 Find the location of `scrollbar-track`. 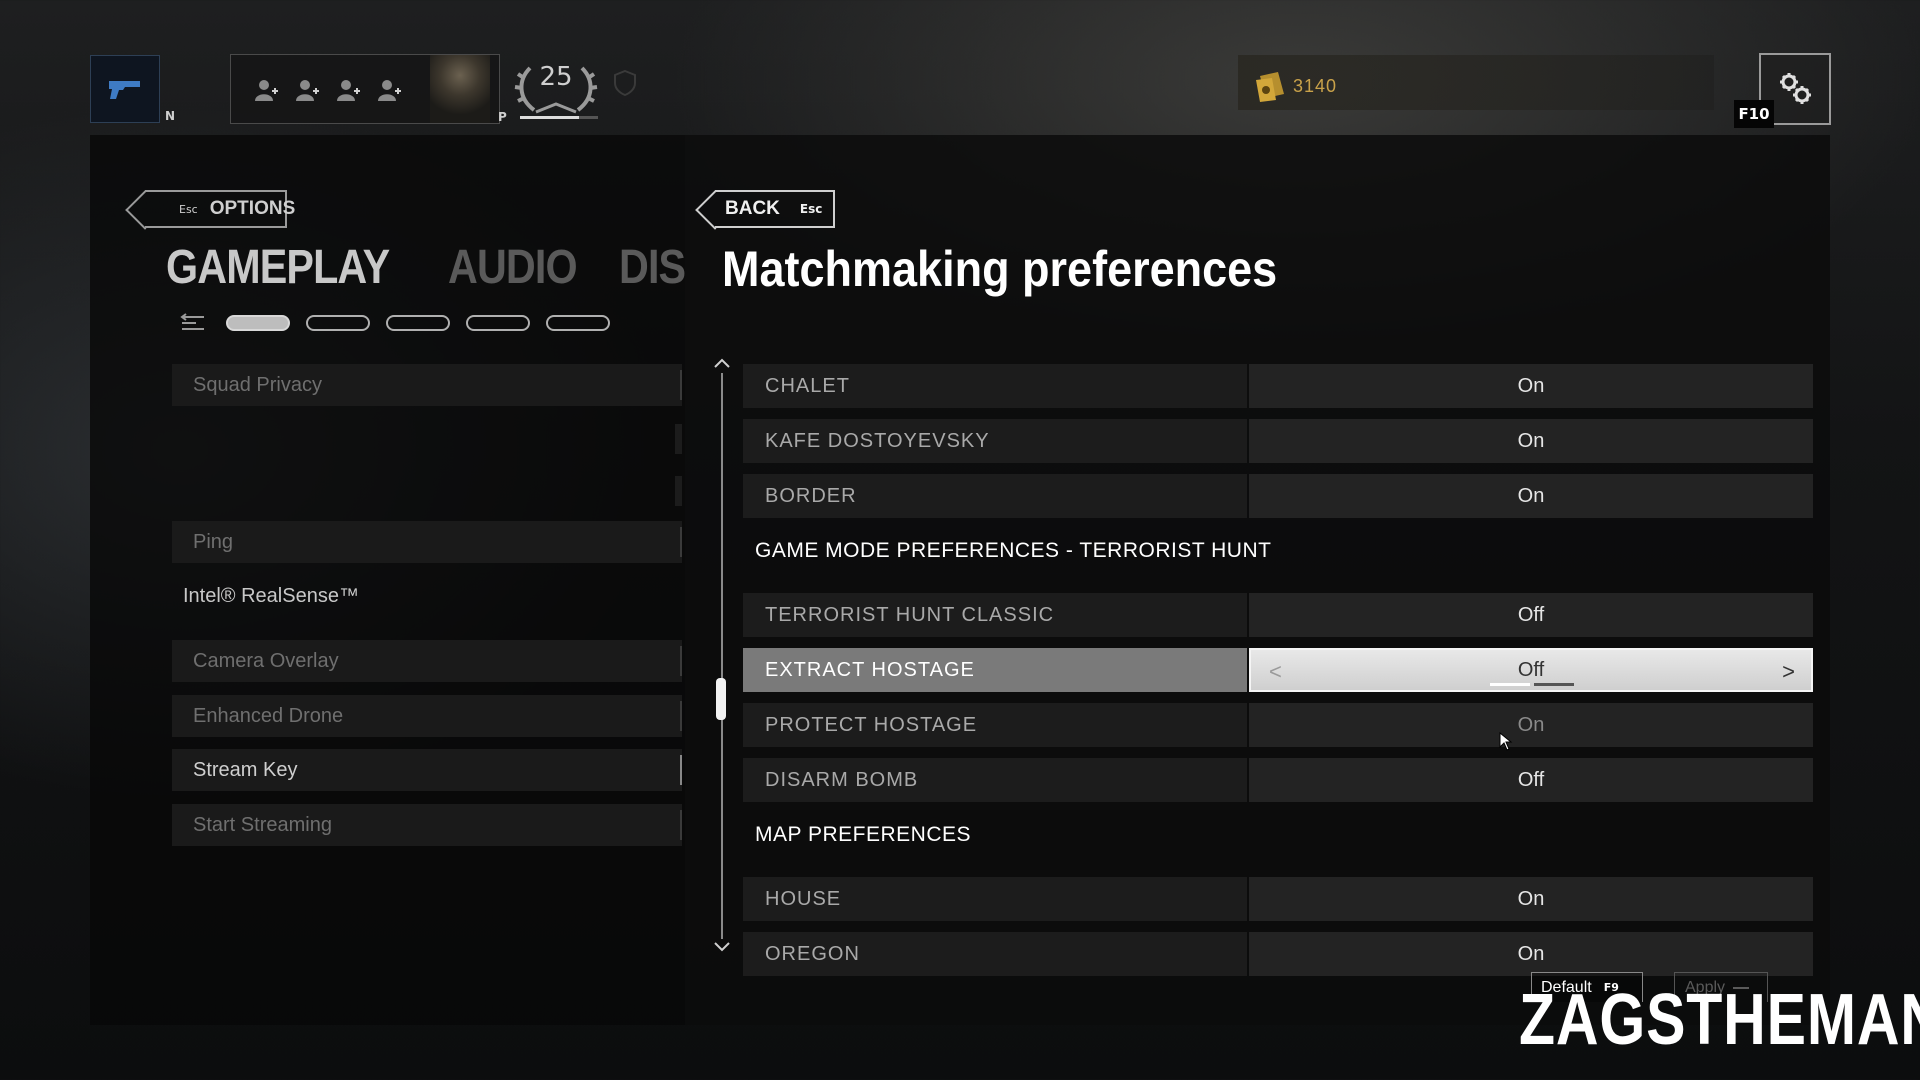

scrollbar-track is located at coordinates (722, 656).